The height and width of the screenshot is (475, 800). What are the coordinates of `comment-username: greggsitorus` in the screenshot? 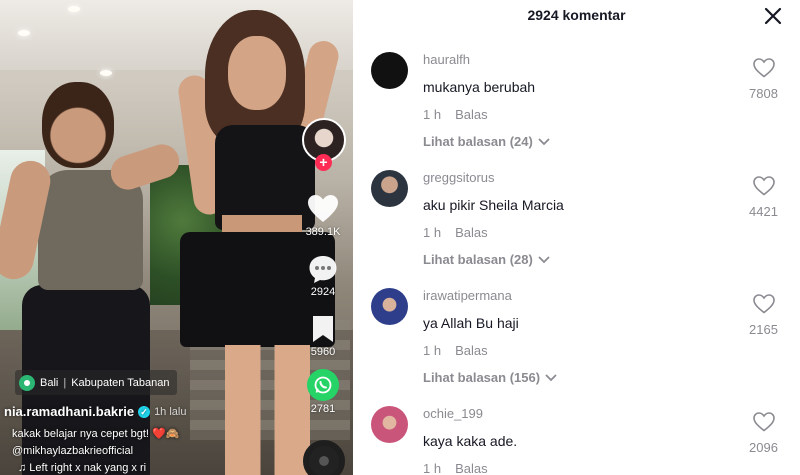 It's located at (459, 177).